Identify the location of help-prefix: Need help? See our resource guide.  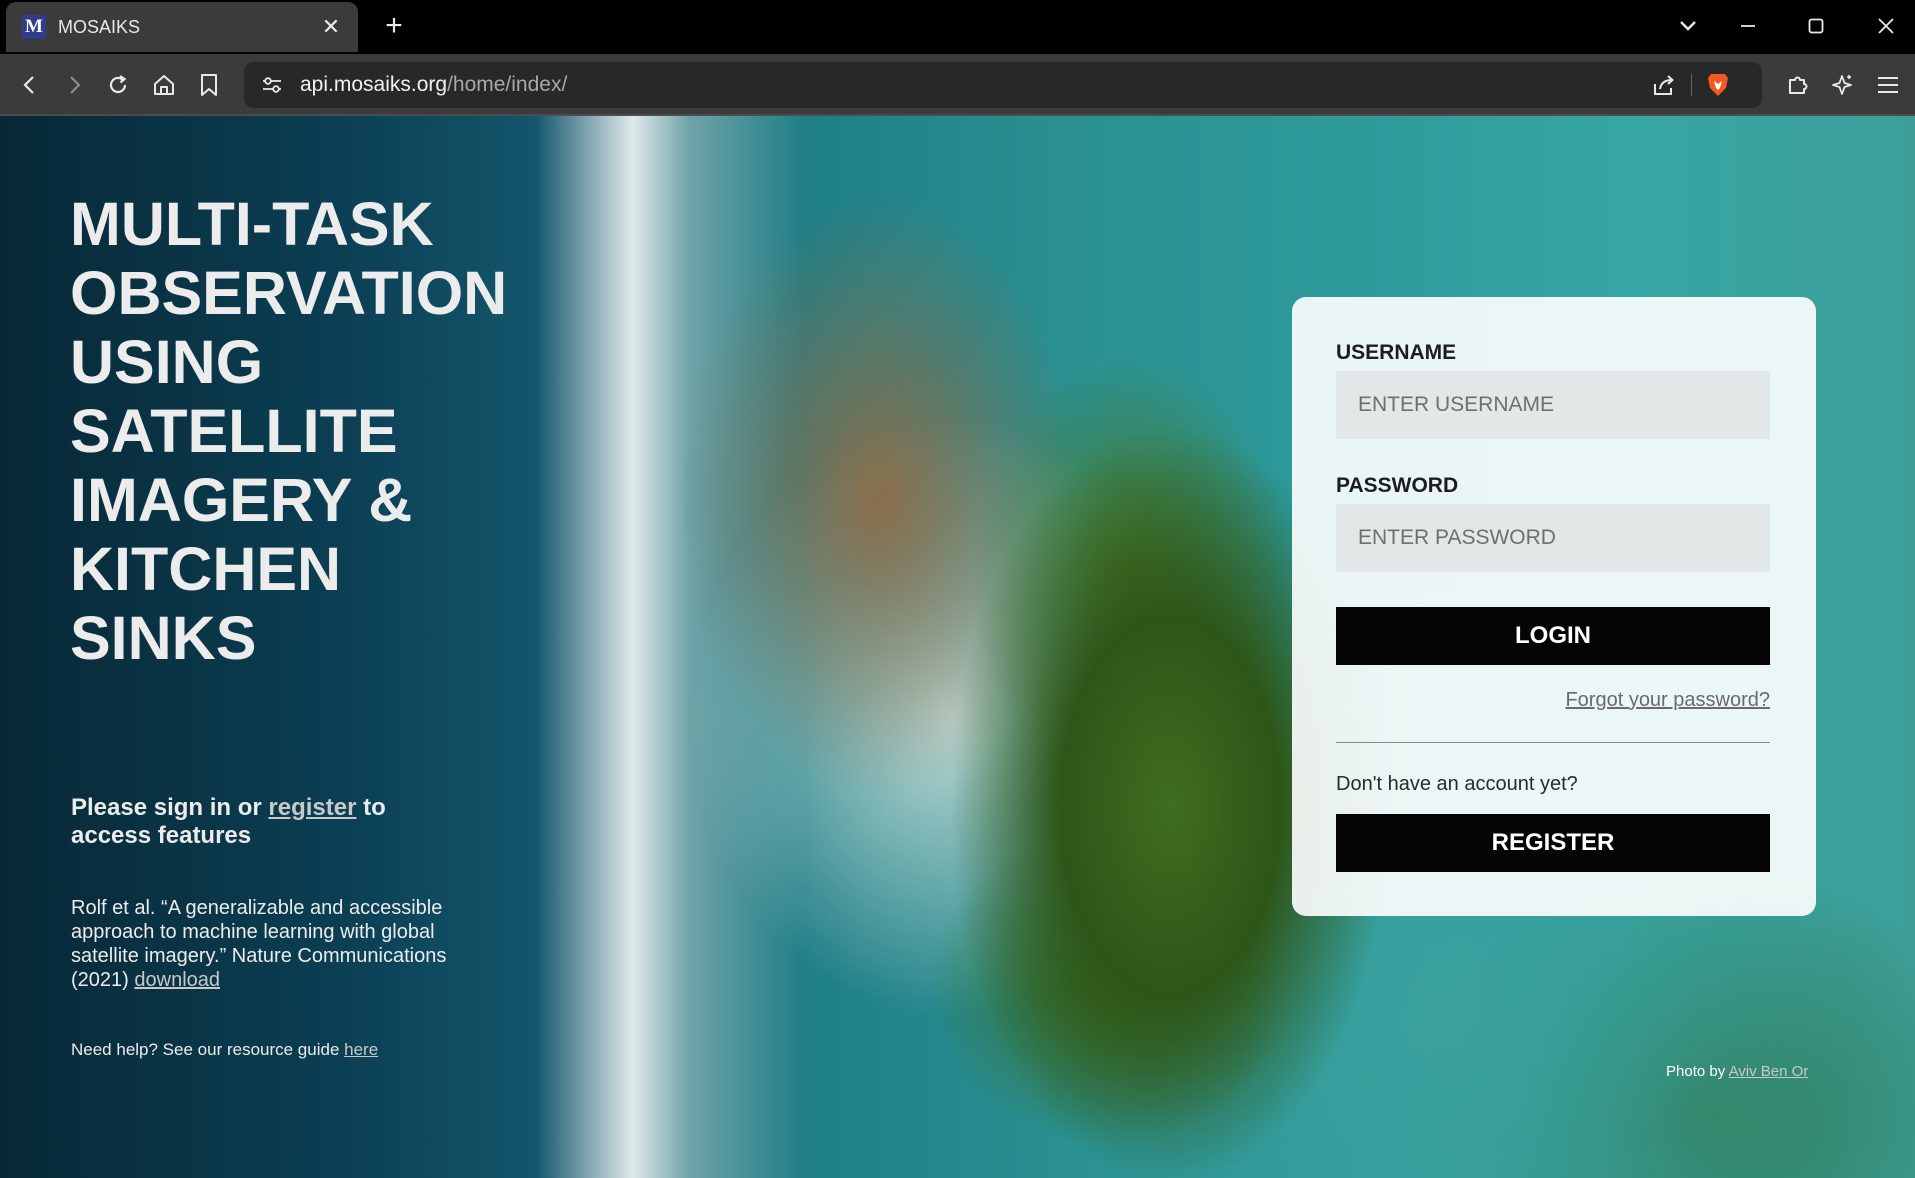
(208, 1049).